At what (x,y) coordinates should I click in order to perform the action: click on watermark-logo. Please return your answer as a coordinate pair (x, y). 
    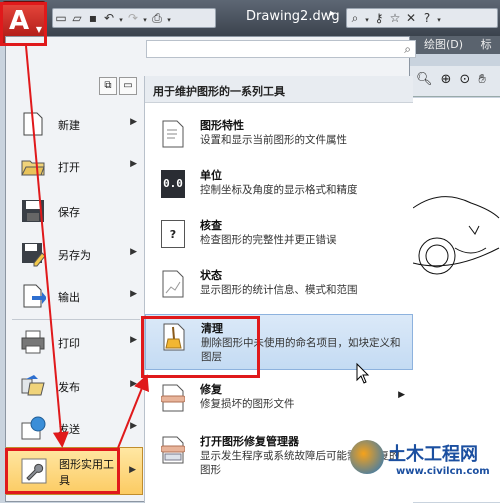
    Looking at the image, I should click on (367, 457).